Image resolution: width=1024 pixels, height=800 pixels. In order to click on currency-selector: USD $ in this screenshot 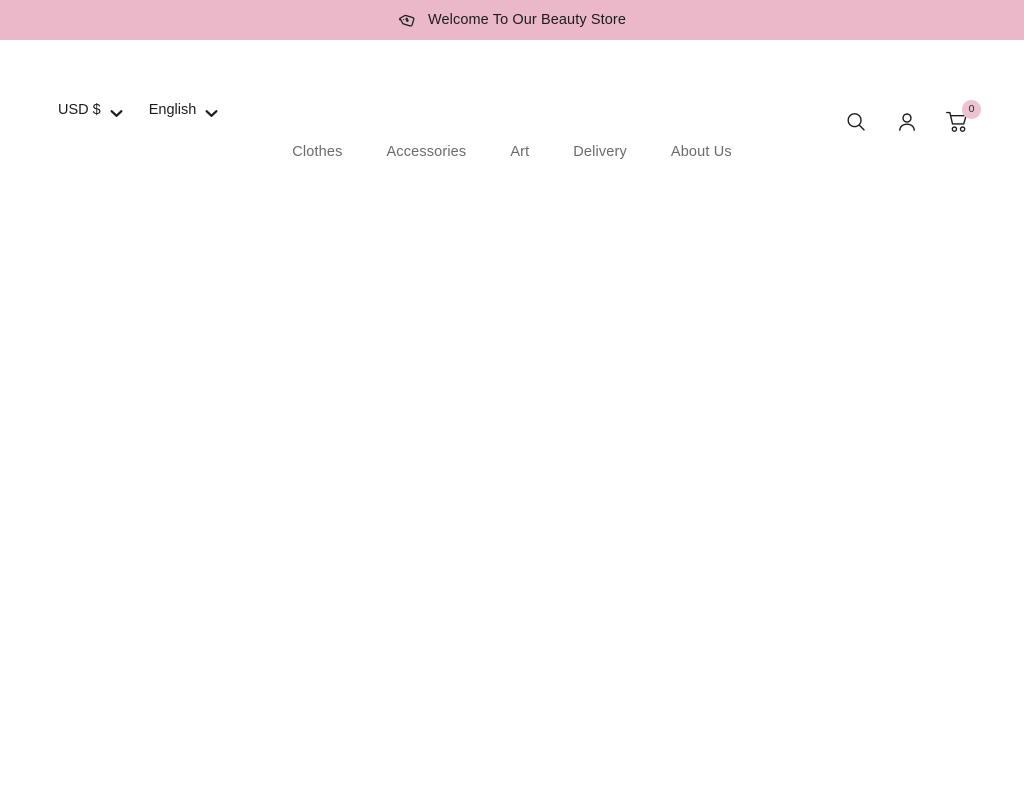, I will do `click(90, 110)`.